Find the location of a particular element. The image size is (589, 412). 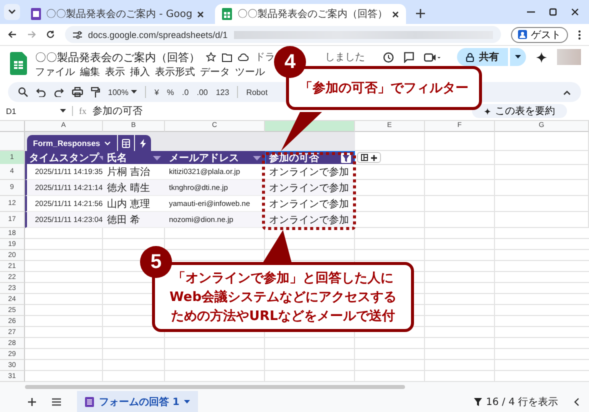

reload-icon is located at coordinates (50, 34).